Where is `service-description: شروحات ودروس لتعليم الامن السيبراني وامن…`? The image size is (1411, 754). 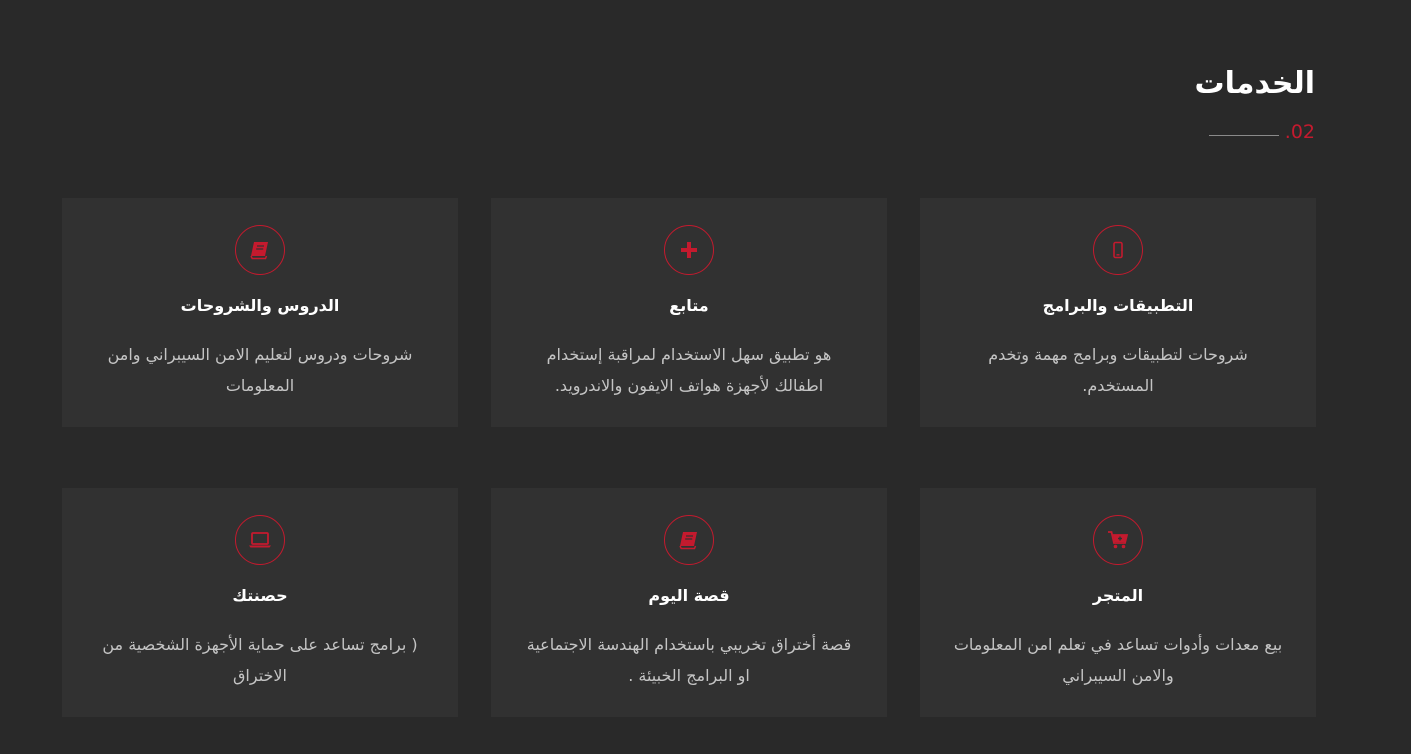 service-description: شروحات ودروس لتعليم الامن السيبراني وامن… is located at coordinates (260, 370).